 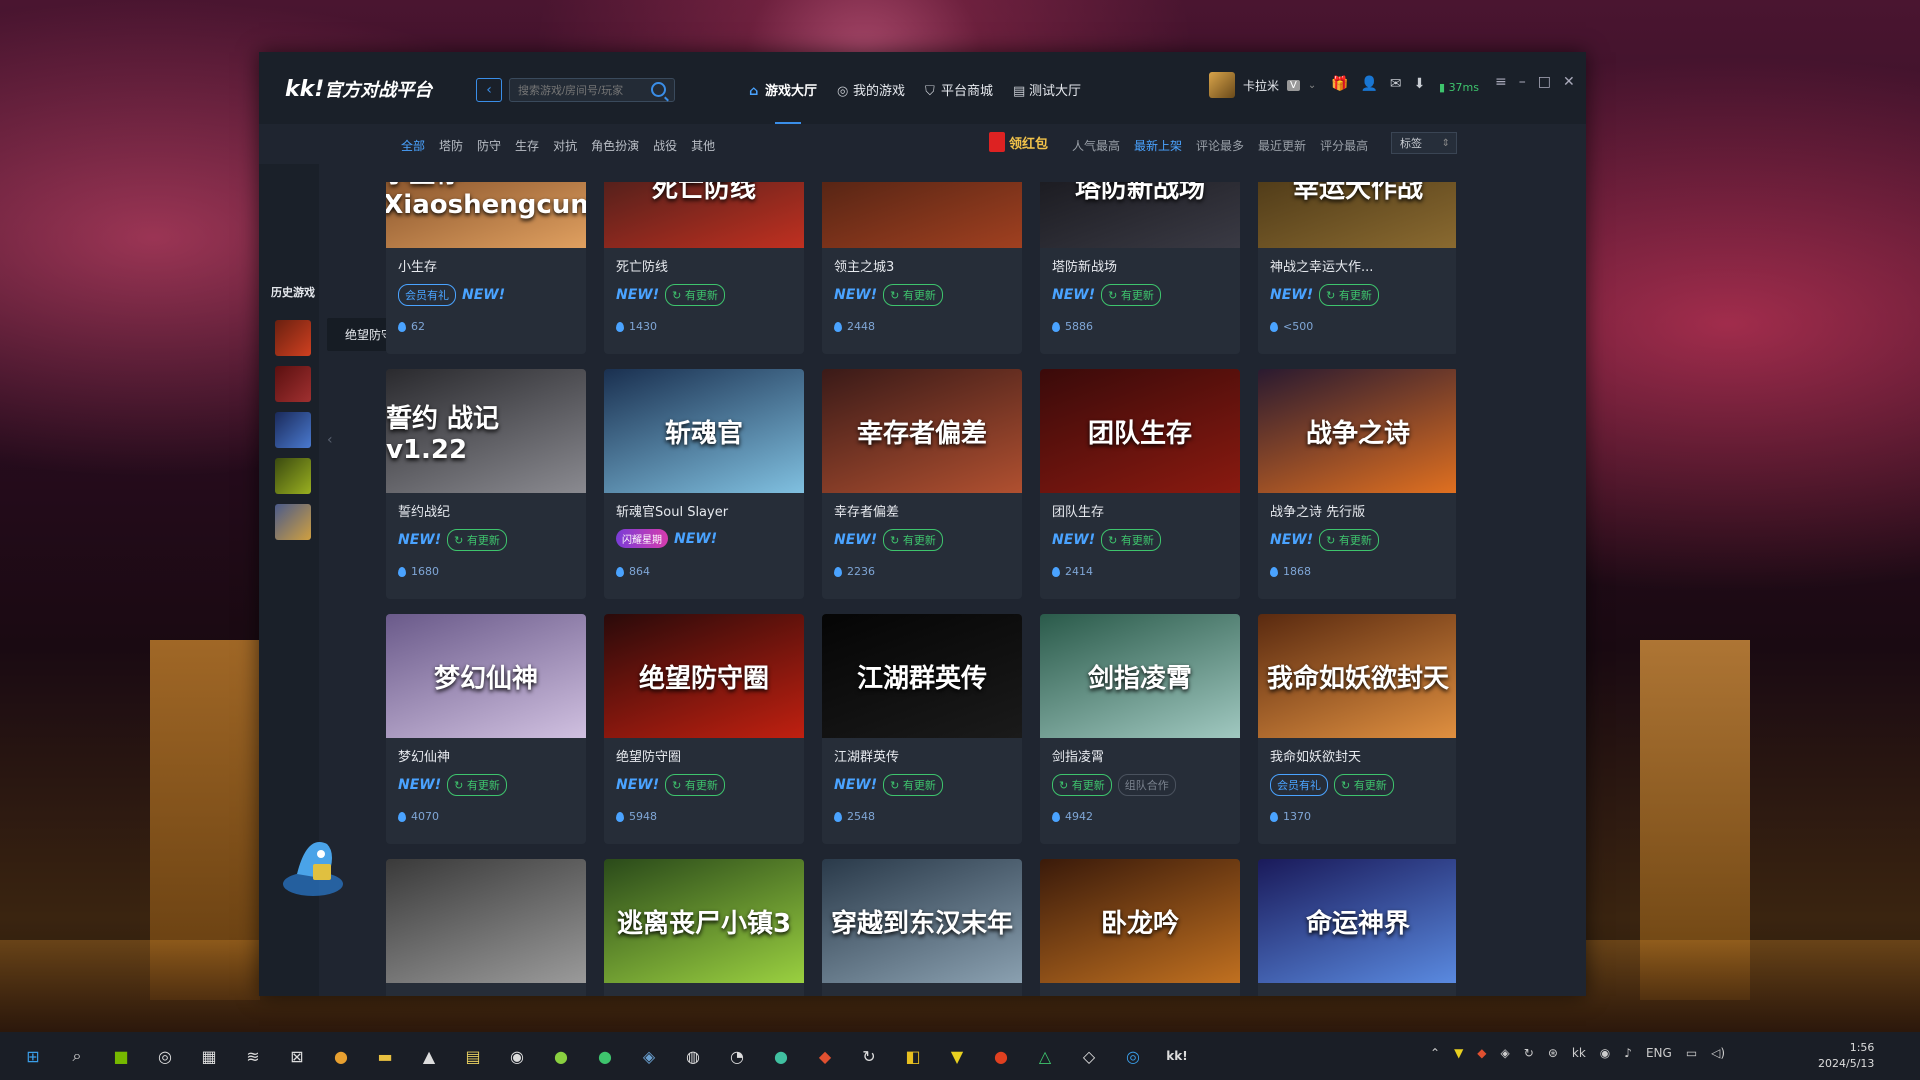 I want to click on game-thumbnail: 幸运大作战, so click(x=1357, y=215).